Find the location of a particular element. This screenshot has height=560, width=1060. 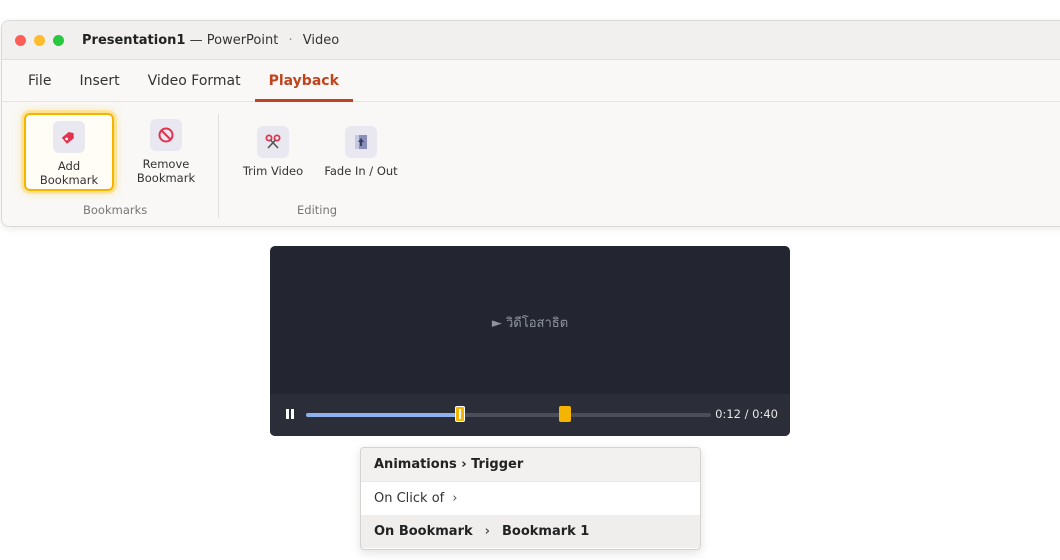

editing-group-label: Editing is located at coordinates (317, 210).